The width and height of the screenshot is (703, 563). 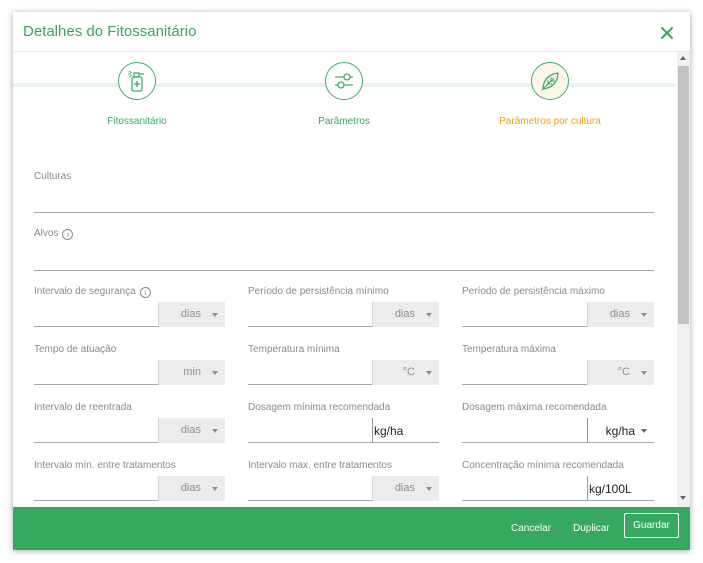 What do you see at coordinates (610, 489) in the screenshot?
I see `unit-text: kg/100L` at bounding box center [610, 489].